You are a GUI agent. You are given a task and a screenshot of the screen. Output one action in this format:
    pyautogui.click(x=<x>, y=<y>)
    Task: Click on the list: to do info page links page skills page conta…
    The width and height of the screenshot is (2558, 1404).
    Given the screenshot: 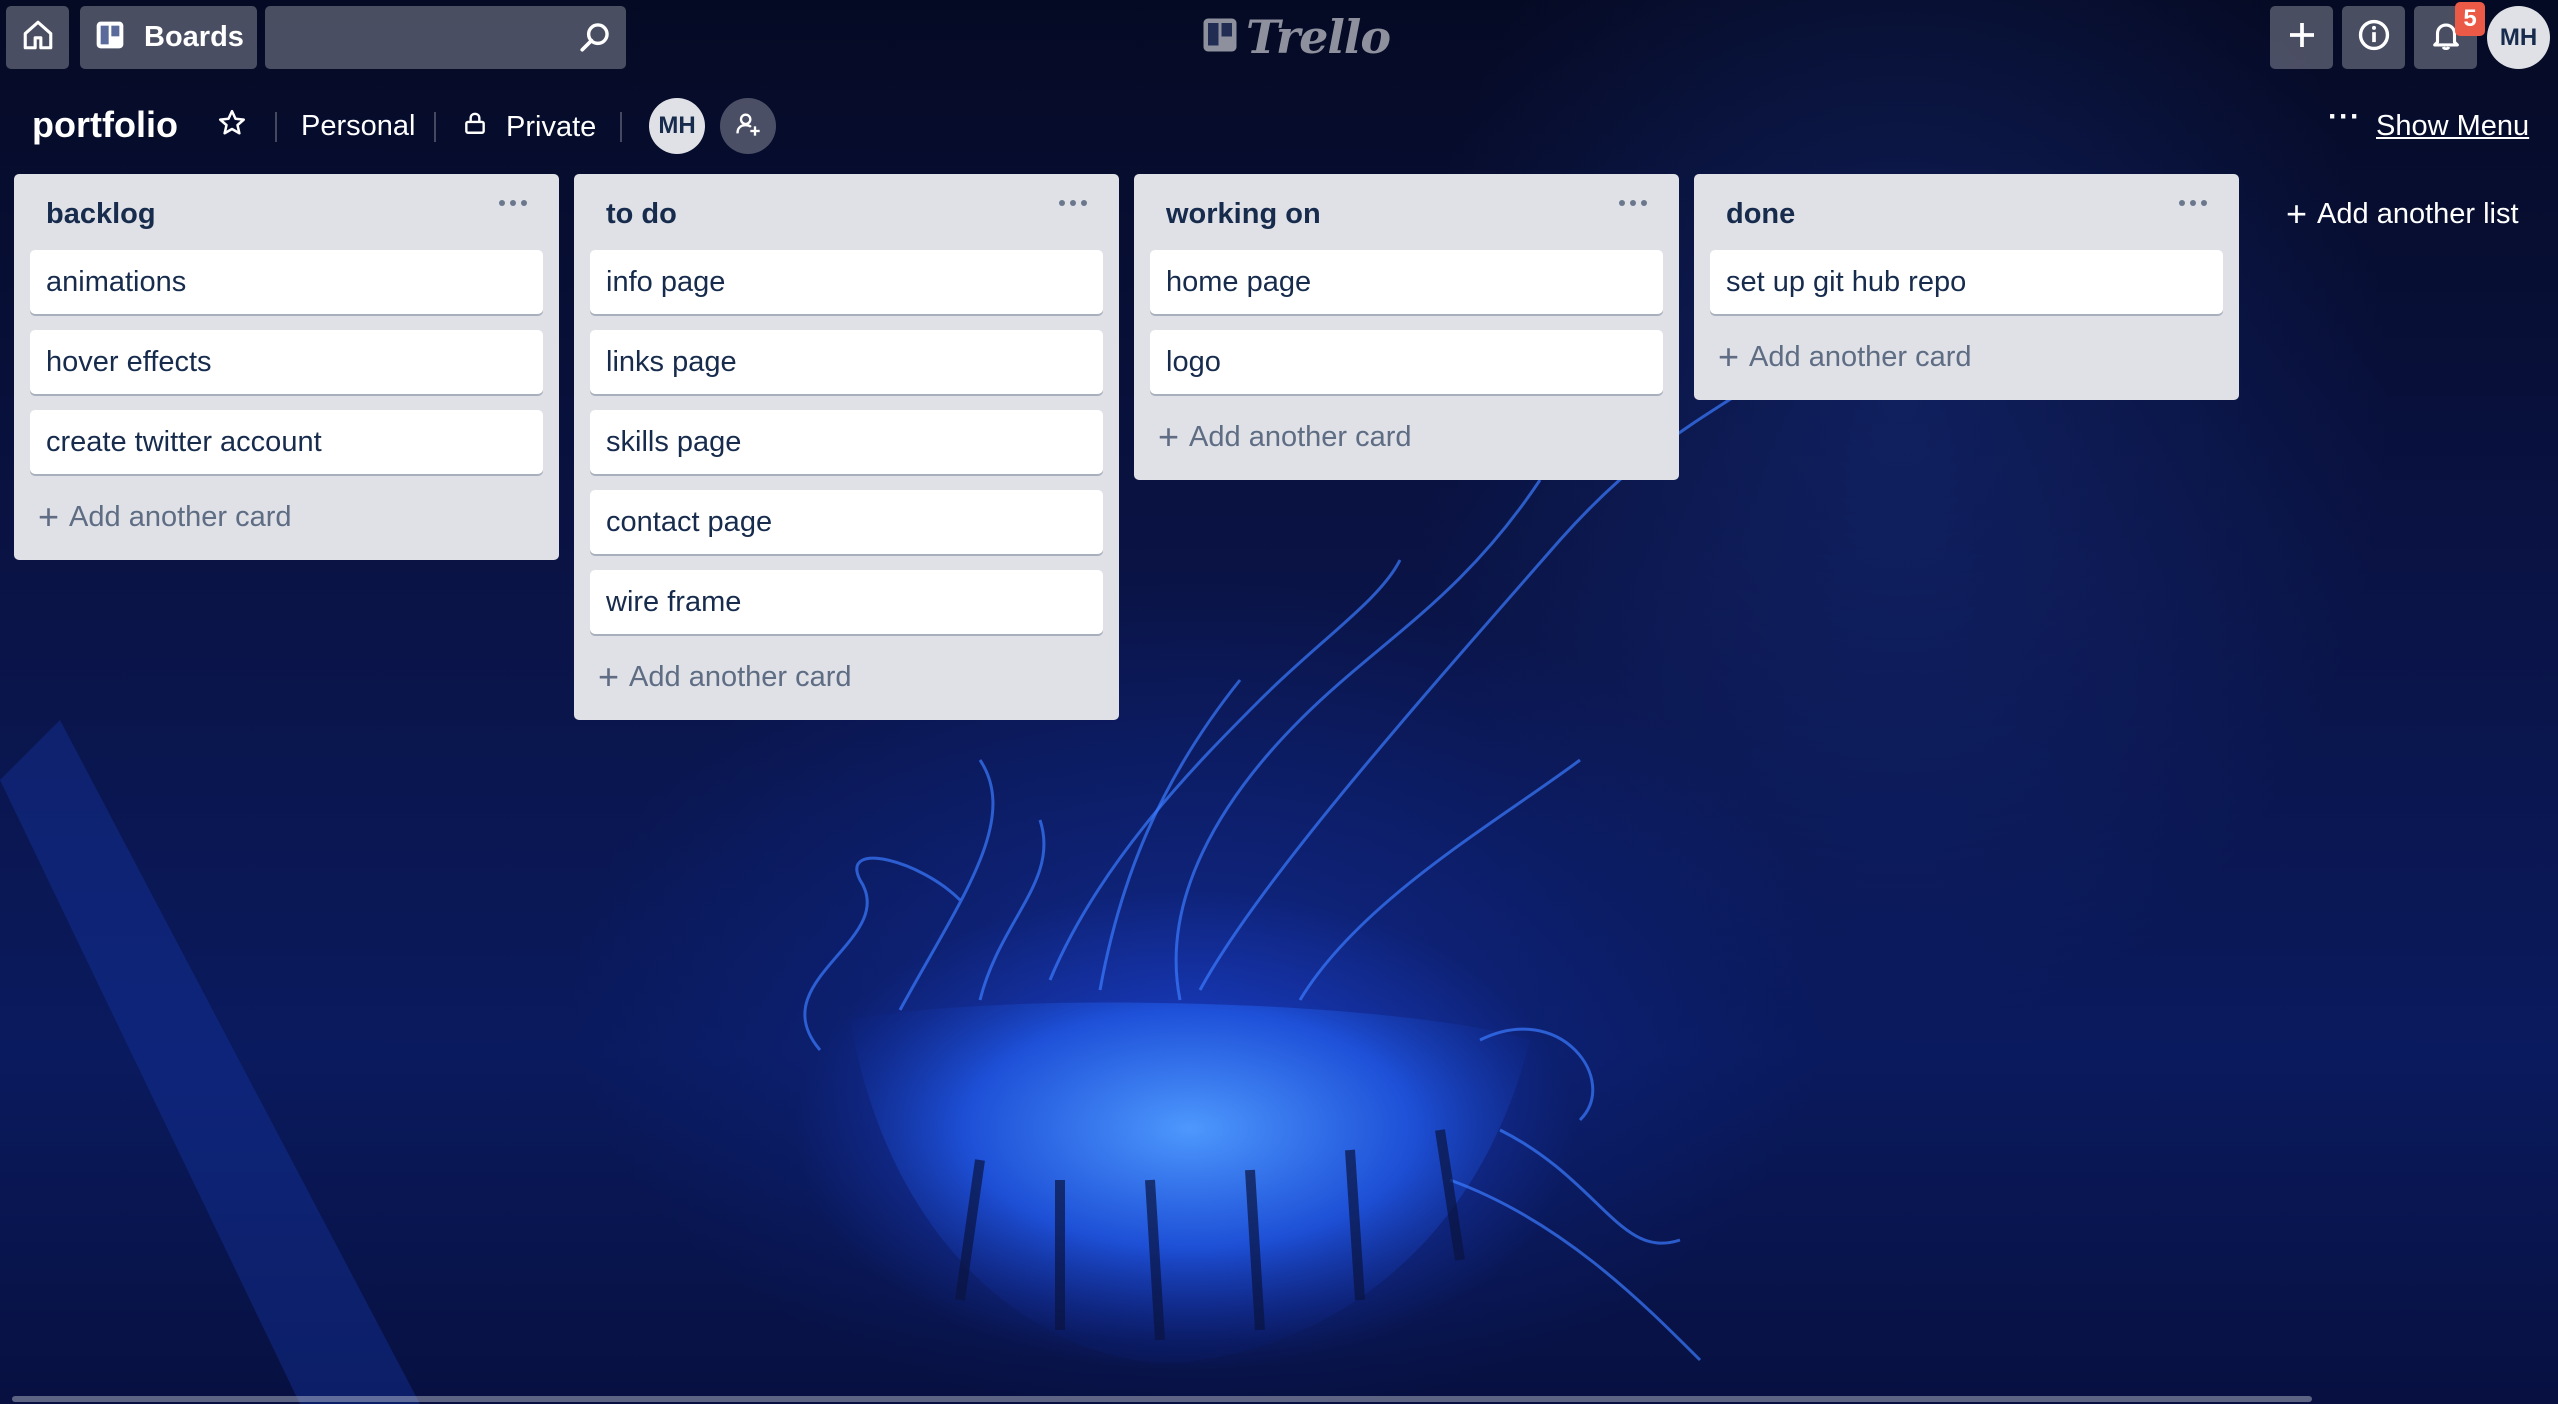 What is the action you would take?
    pyautogui.click(x=846, y=447)
    